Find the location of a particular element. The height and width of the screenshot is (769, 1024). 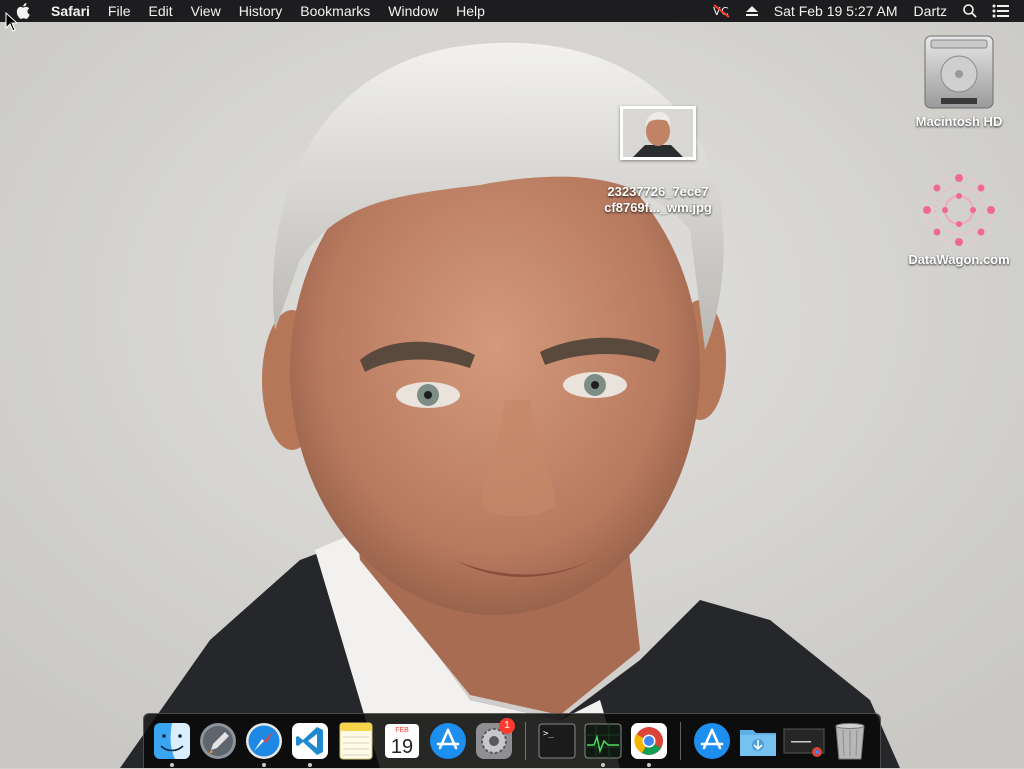

vscode-icon is located at coordinates (310, 741).